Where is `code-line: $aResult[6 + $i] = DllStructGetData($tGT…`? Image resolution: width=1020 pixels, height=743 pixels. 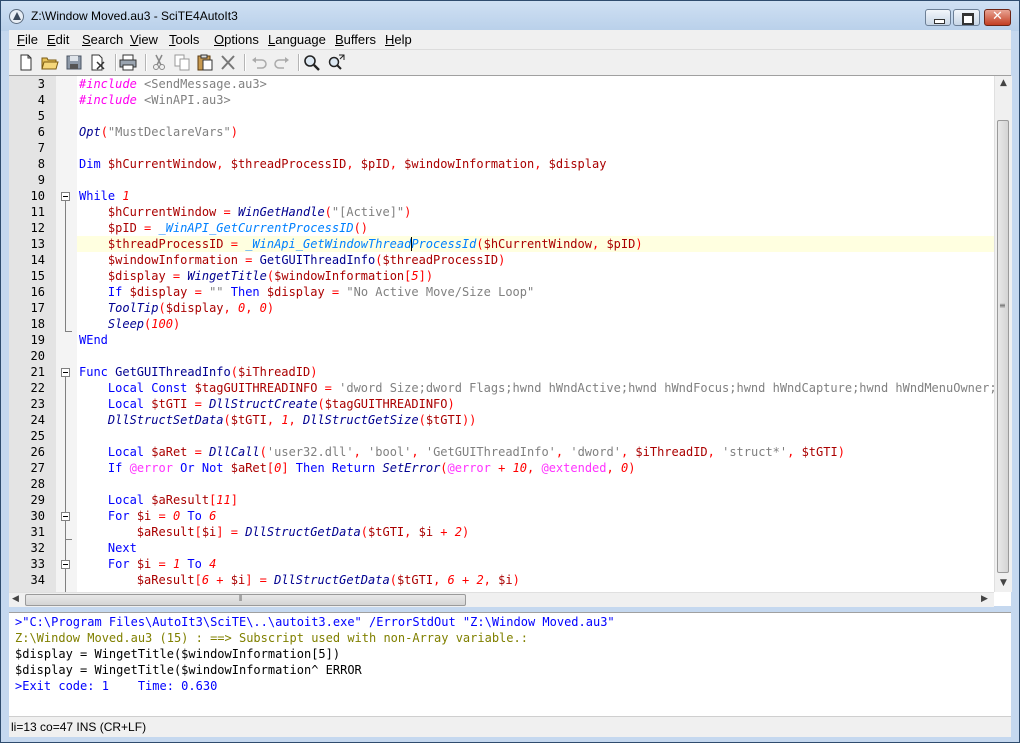
code-line: $aResult[6 + $i] = DllStructGetData($tGT… is located at coordinates (299, 580).